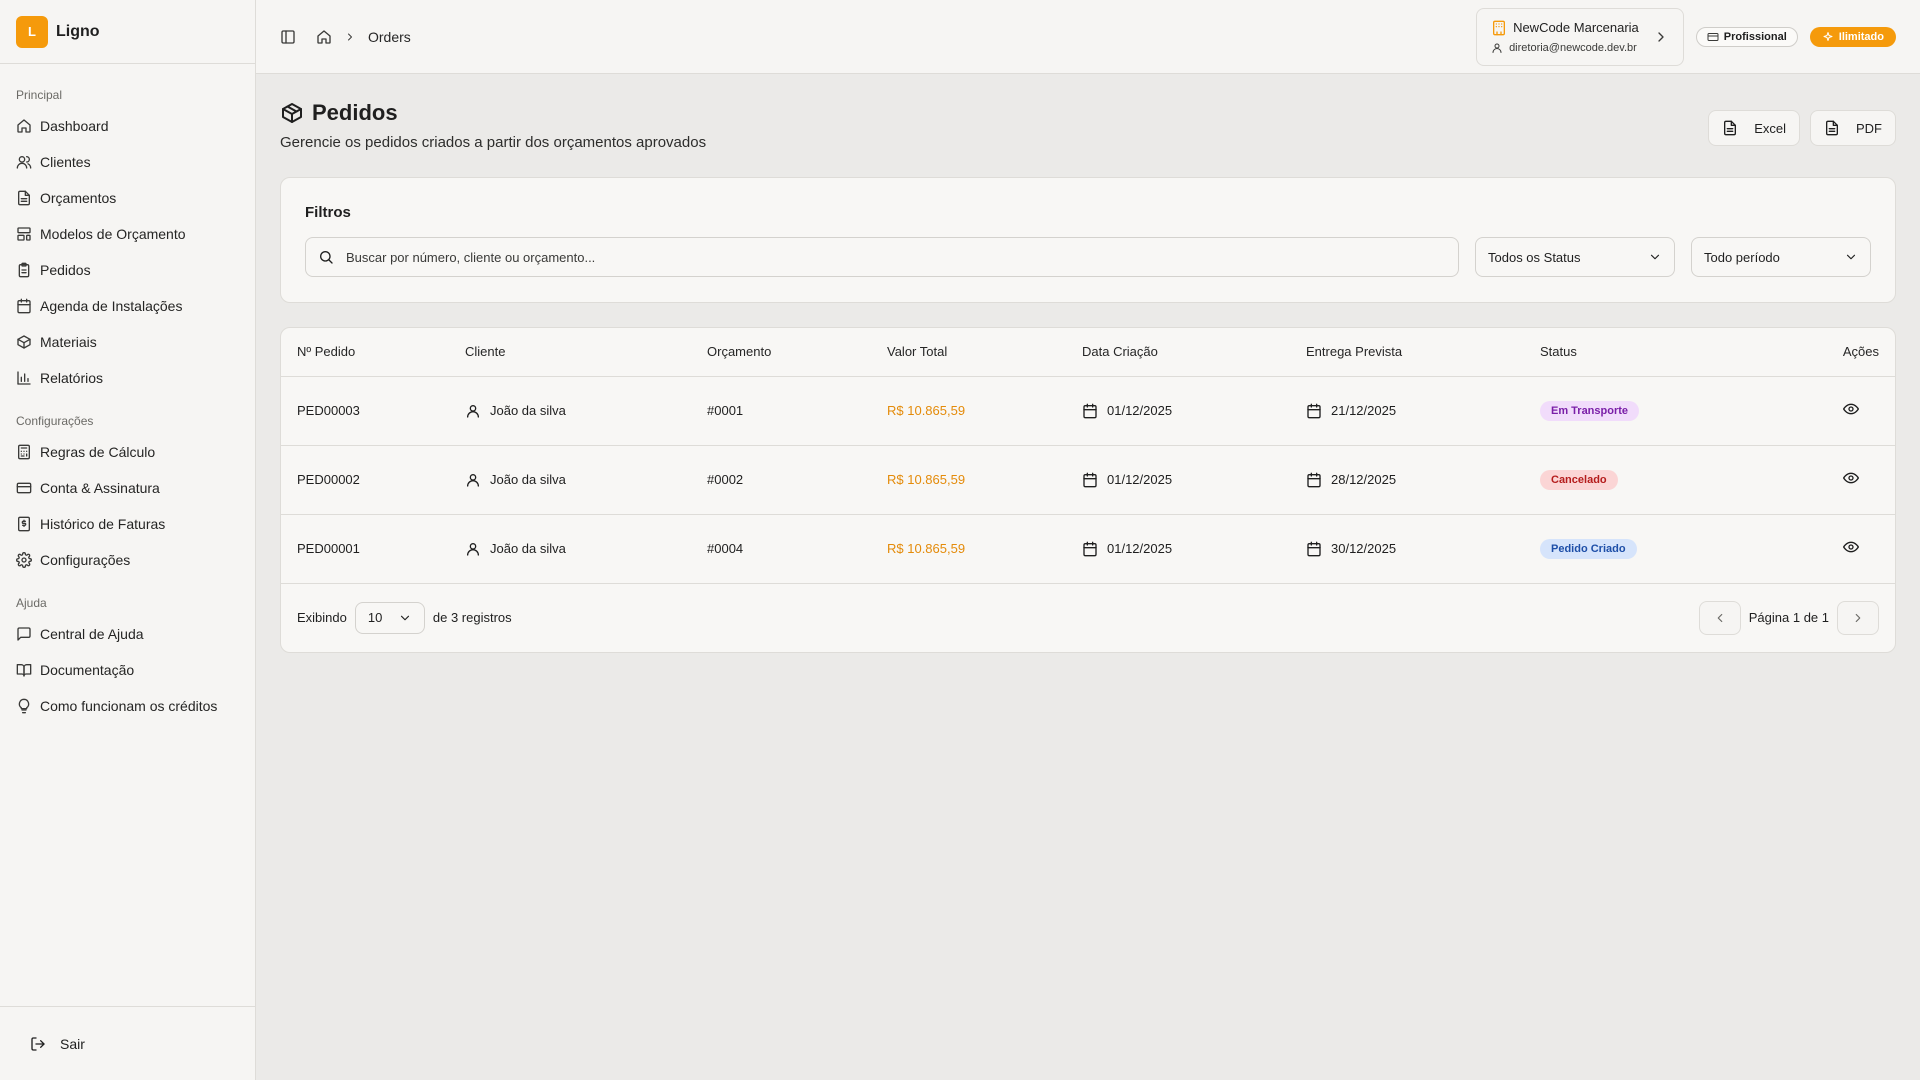  What do you see at coordinates (1590, 410) in the screenshot?
I see `status-badge: Em Transporte` at bounding box center [1590, 410].